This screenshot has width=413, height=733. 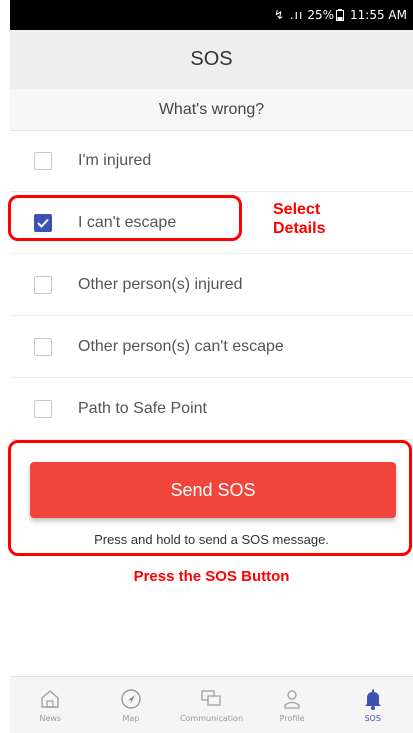 What do you see at coordinates (43, 408) in the screenshot?
I see `checkbox-path-safe-point` at bounding box center [43, 408].